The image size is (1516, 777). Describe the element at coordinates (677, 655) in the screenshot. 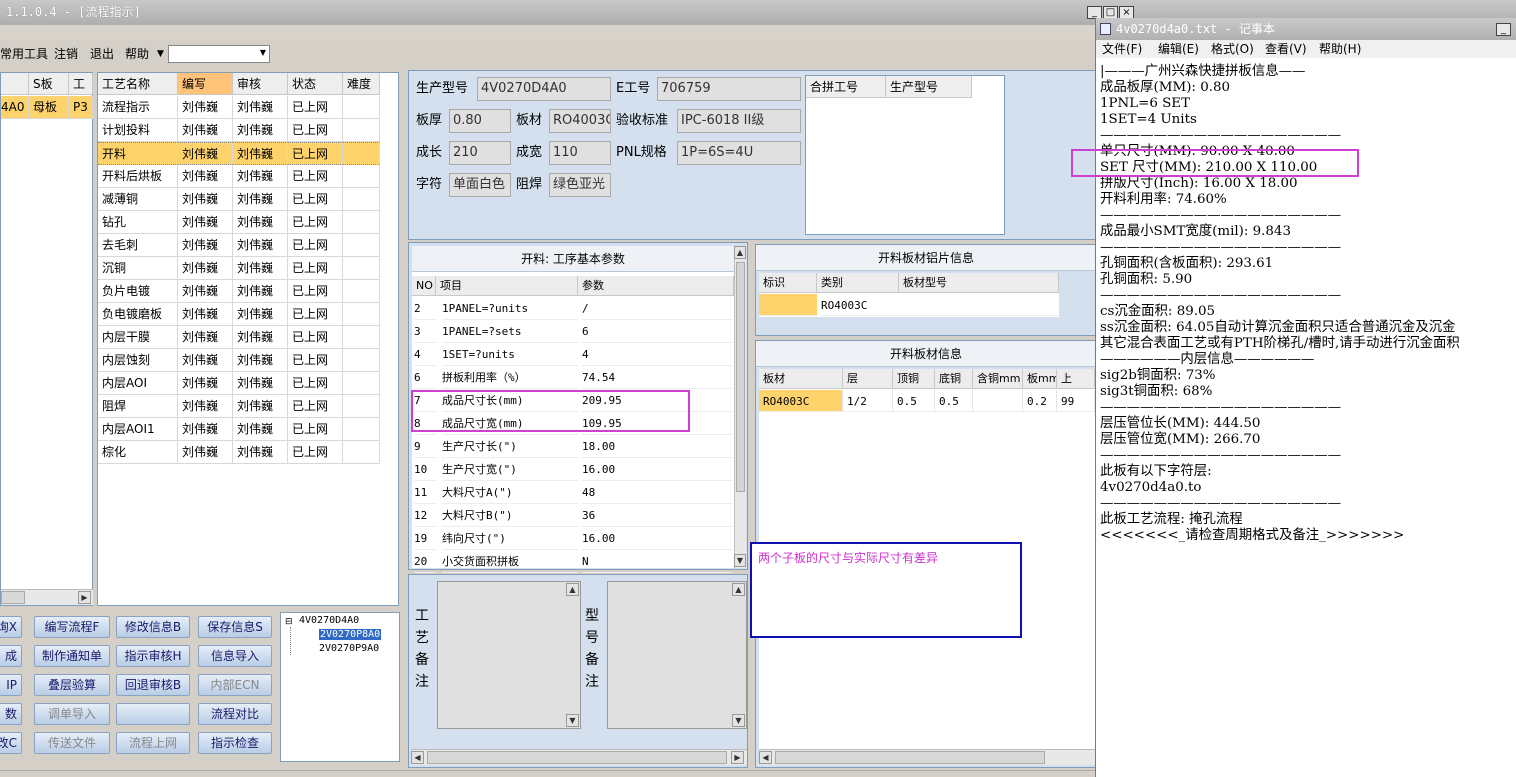

I see `model-remark-textarea: ▲ ▼` at that location.